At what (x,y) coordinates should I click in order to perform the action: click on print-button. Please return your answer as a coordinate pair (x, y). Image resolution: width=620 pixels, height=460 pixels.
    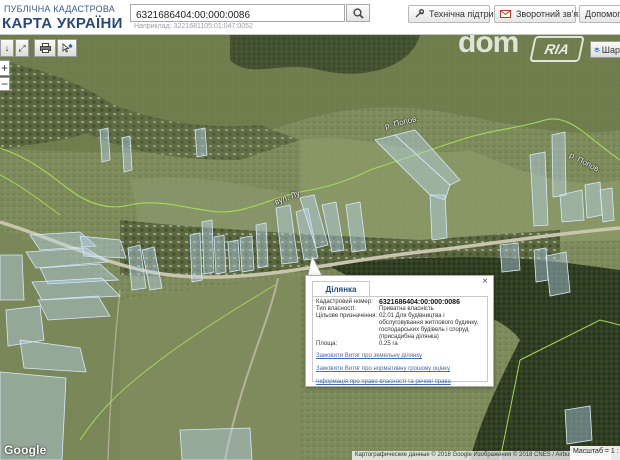
    Looking at the image, I should click on (45, 48).